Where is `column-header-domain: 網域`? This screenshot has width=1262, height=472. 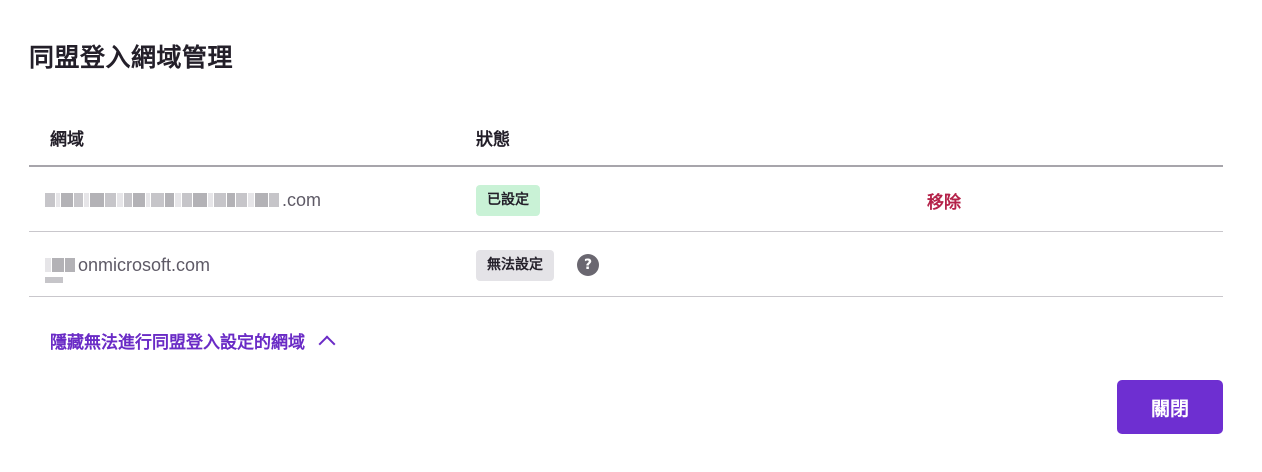
column-header-domain: 網域 is located at coordinates (67, 140).